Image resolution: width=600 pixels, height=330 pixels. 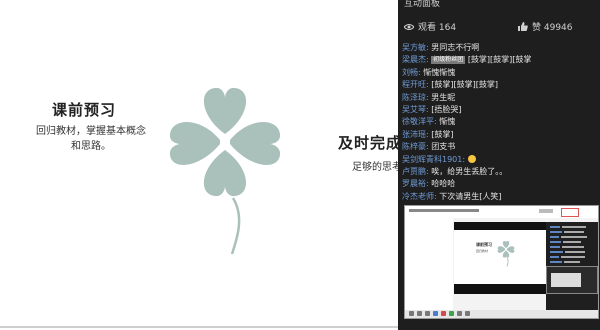 I want to click on chat-text: 男同志不行啊, so click(x=455, y=47).